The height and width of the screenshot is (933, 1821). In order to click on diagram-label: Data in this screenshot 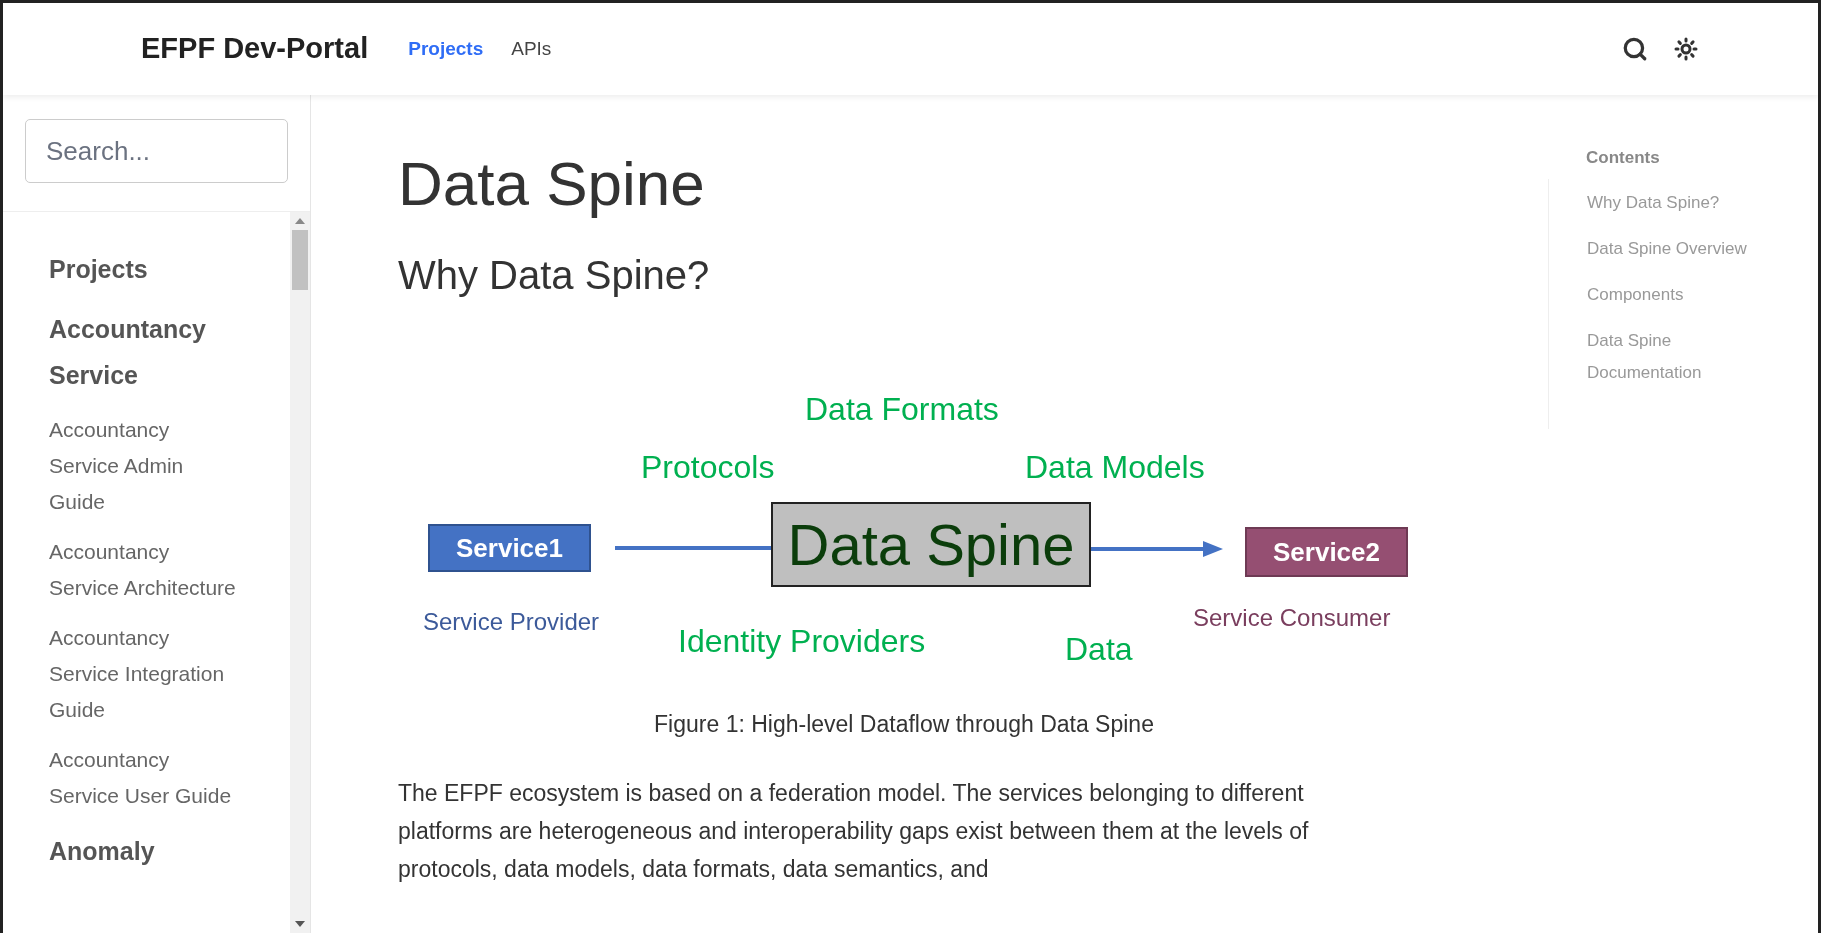, I will do `click(1099, 650)`.